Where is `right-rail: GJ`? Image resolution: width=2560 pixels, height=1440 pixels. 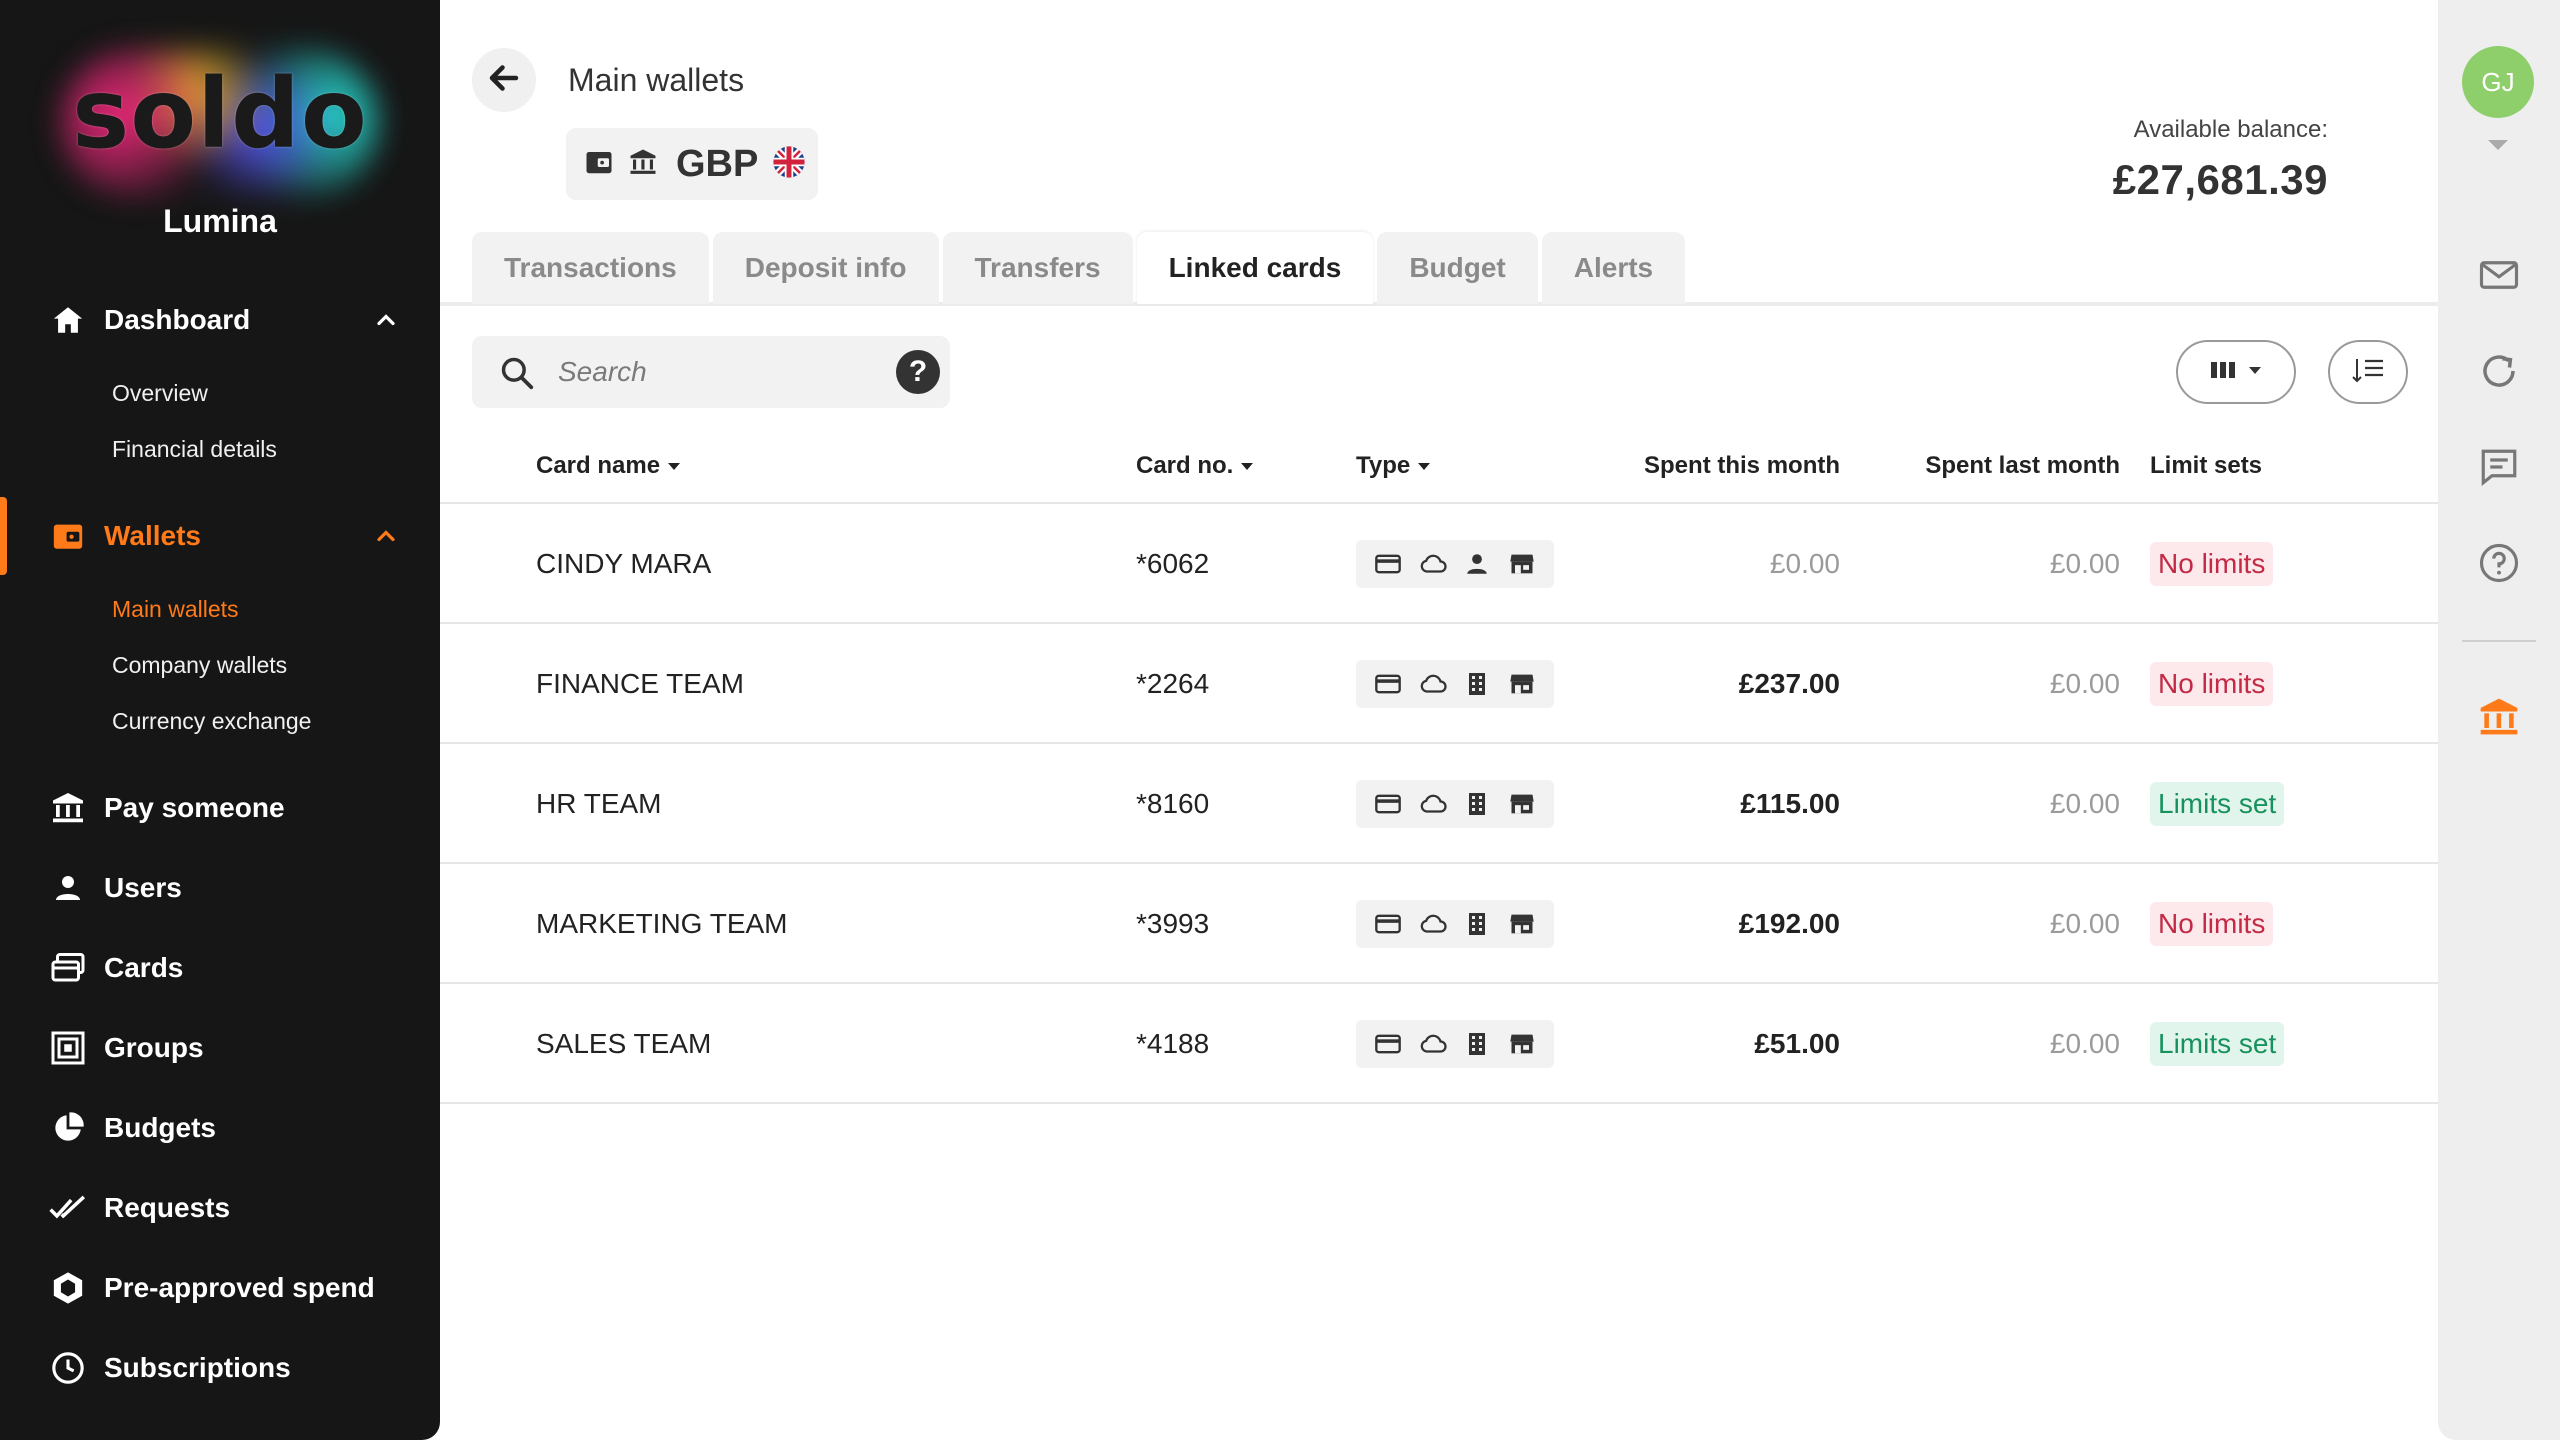 right-rail: GJ is located at coordinates (2499, 720).